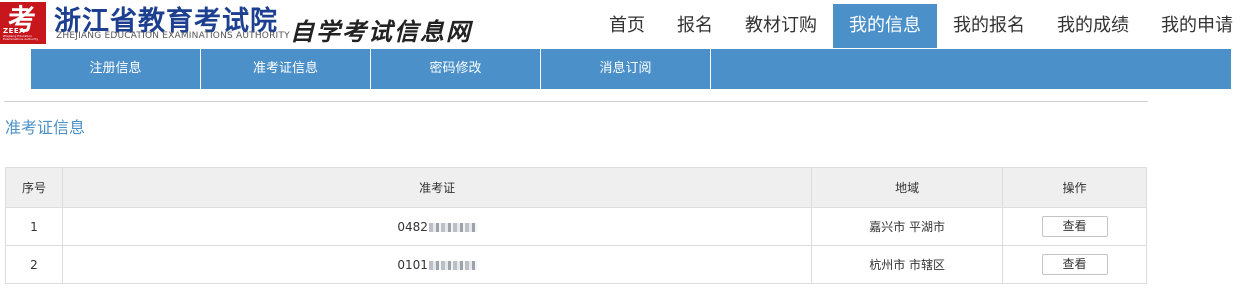 Image resolution: width=1250 pixels, height=291 pixels. Describe the element at coordinates (381, 32) in the screenshot. I see `site-name: 自学考试信息网` at that location.